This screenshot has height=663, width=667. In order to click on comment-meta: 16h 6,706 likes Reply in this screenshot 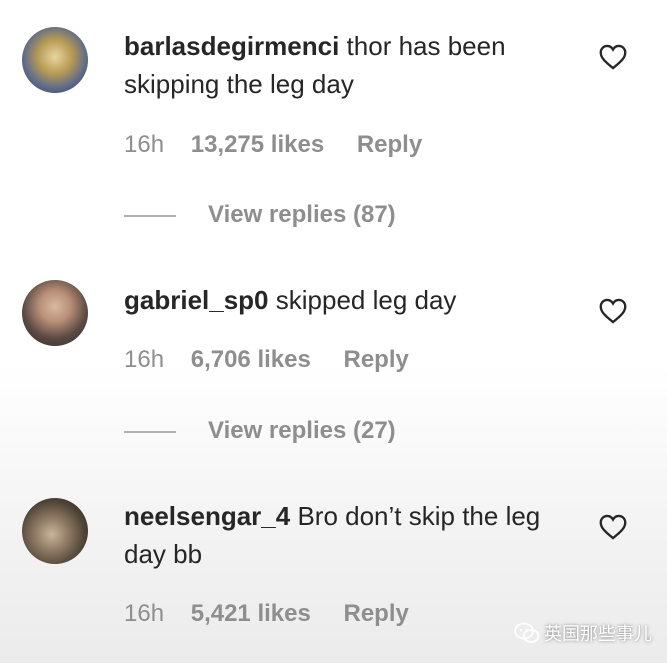, I will do `click(266, 360)`.